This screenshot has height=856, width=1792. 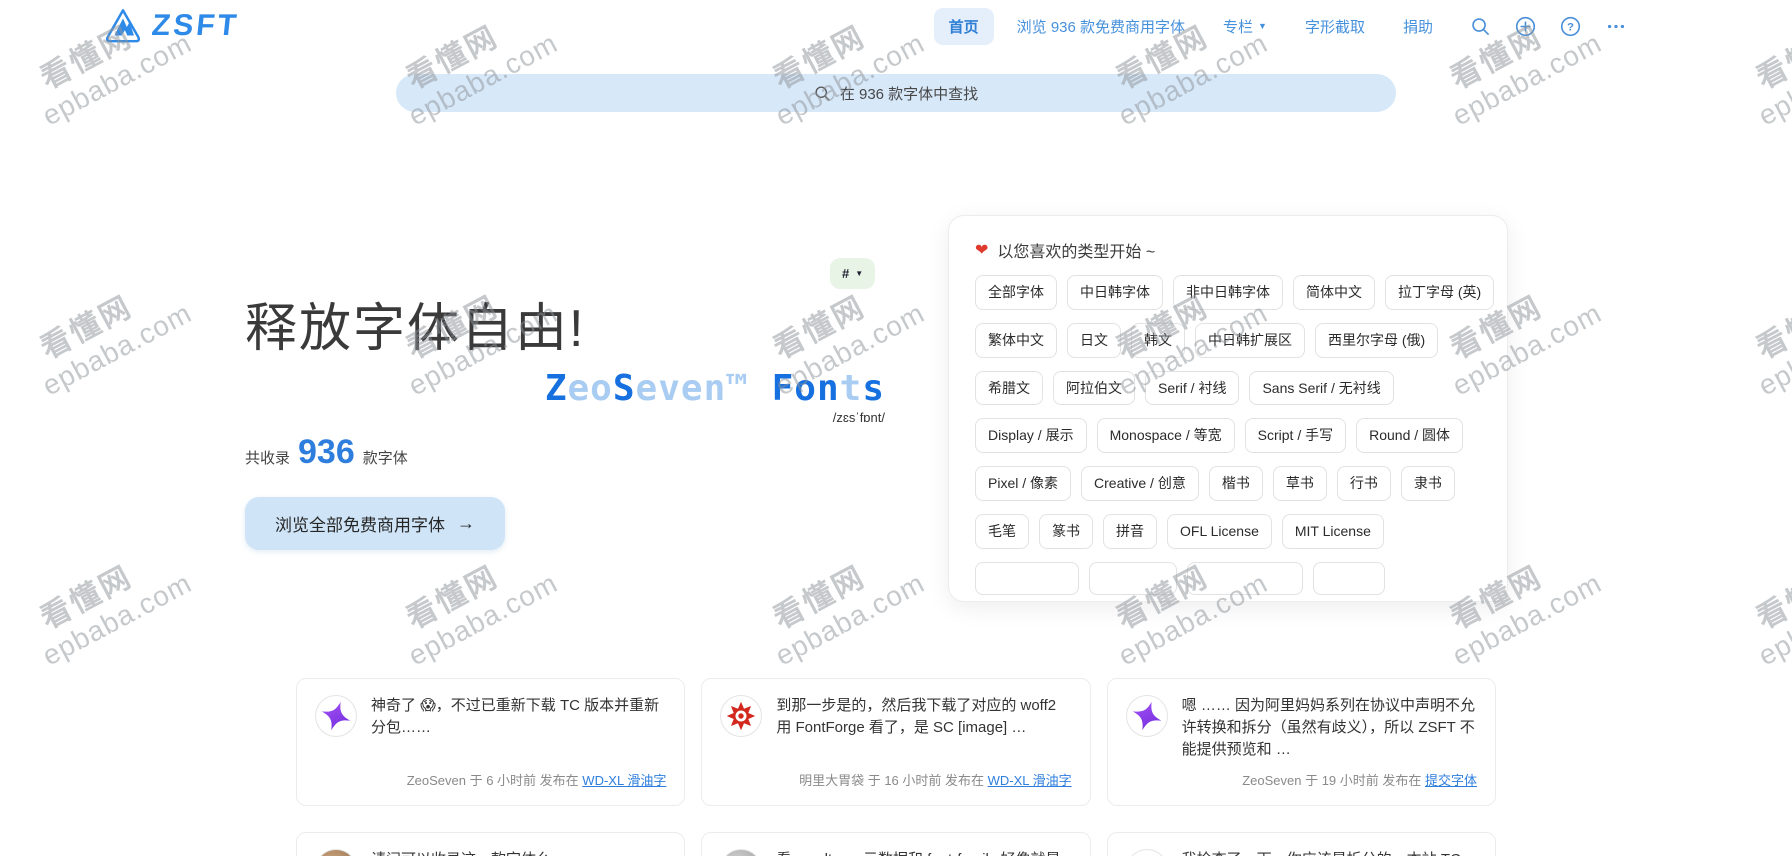 What do you see at coordinates (491, 844) in the screenshot?
I see `comment-card: 请问可以收录这一款字体么 https://www.maoke` at bounding box center [491, 844].